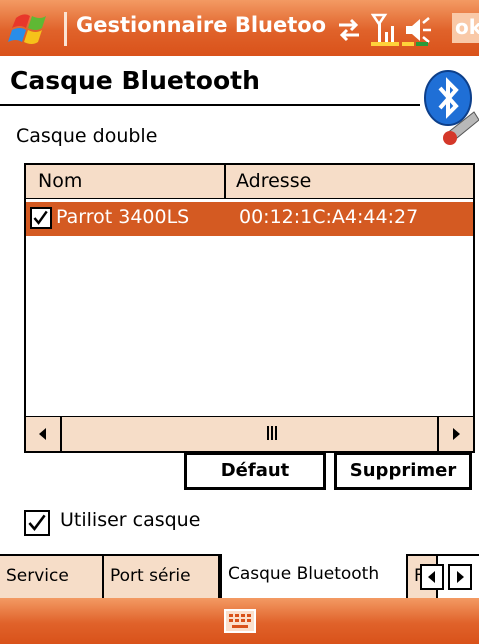 The image size is (479, 644). Describe the element at coordinates (349, 30) in the screenshot. I see `connectivity-icon` at that location.